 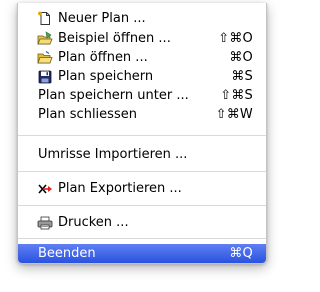 I want to click on open-folder-icon, so click(x=45, y=57).